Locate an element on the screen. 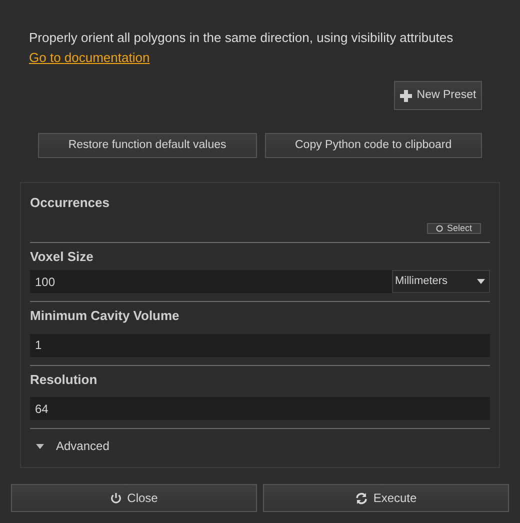  documentation-link: Go to documentation is located at coordinates (89, 57).